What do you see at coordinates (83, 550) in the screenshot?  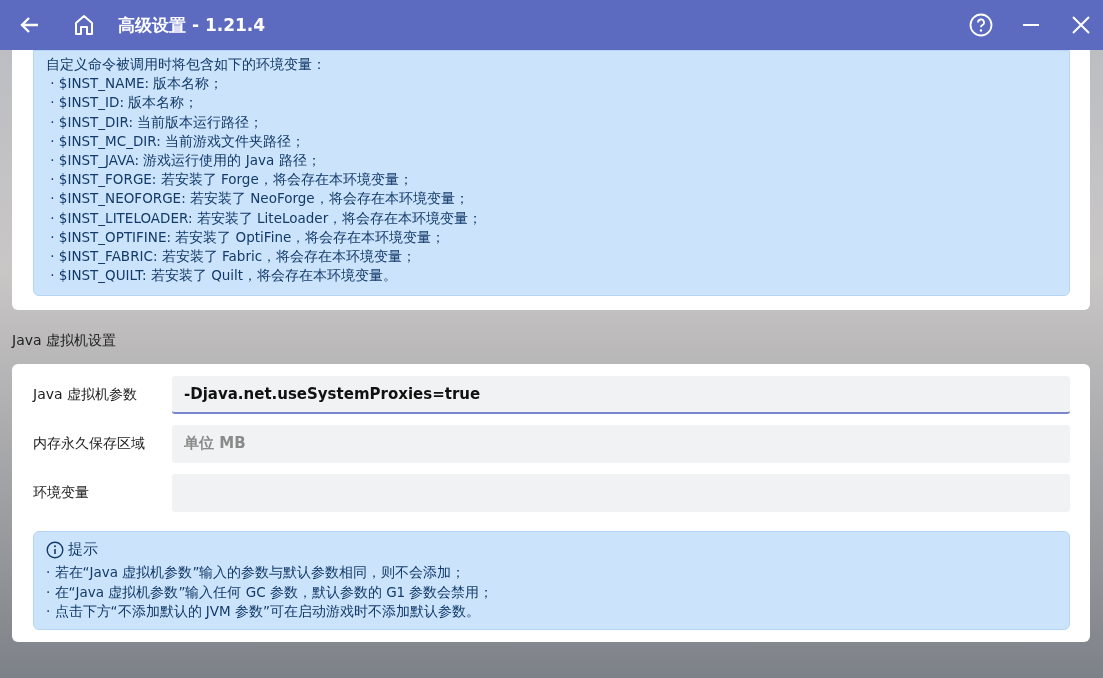 I see `hint-title: 提示` at bounding box center [83, 550].